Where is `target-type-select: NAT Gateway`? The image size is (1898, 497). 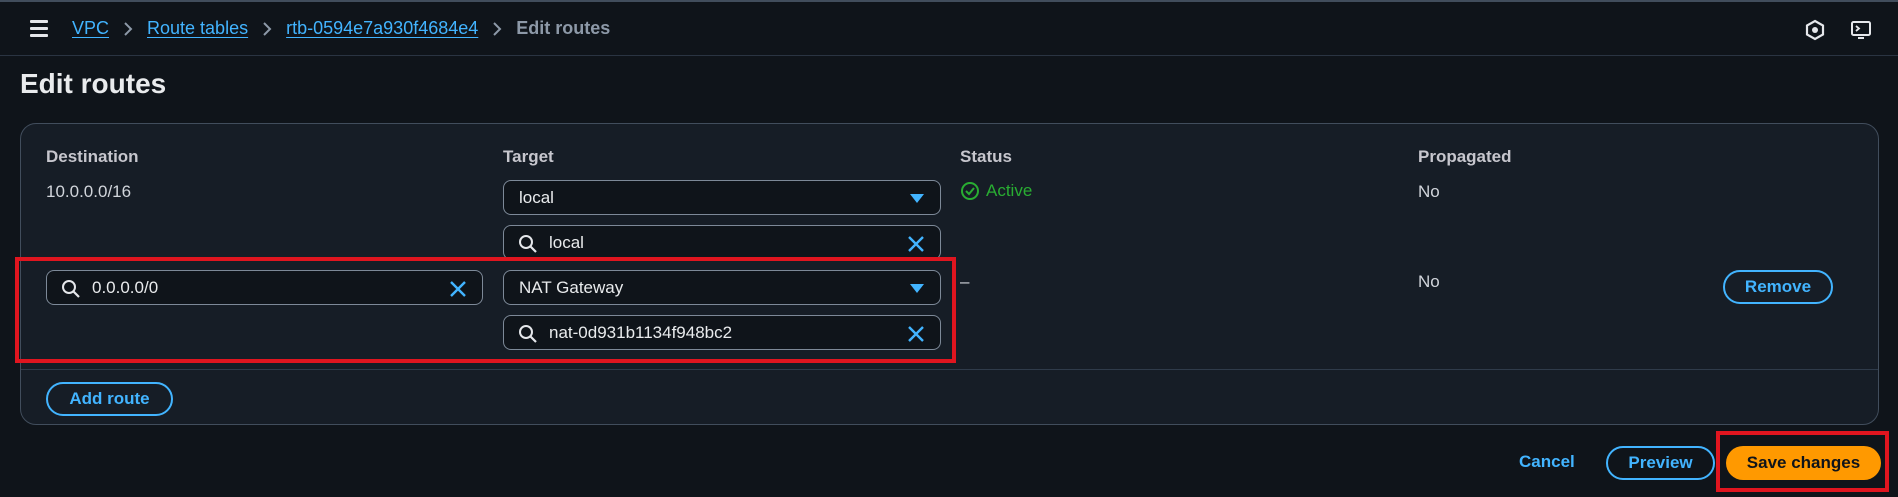
target-type-select: NAT Gateway is located at coordinates (722, 287).